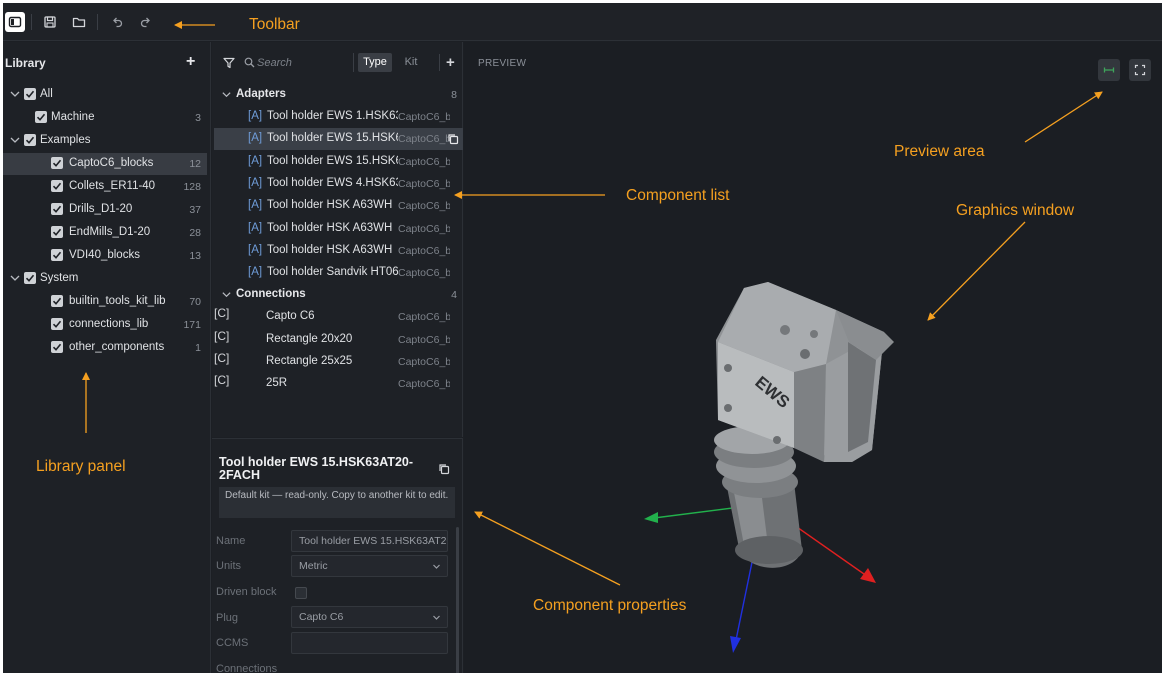  I want to click on fullscreen-button, so click(1140, 70).